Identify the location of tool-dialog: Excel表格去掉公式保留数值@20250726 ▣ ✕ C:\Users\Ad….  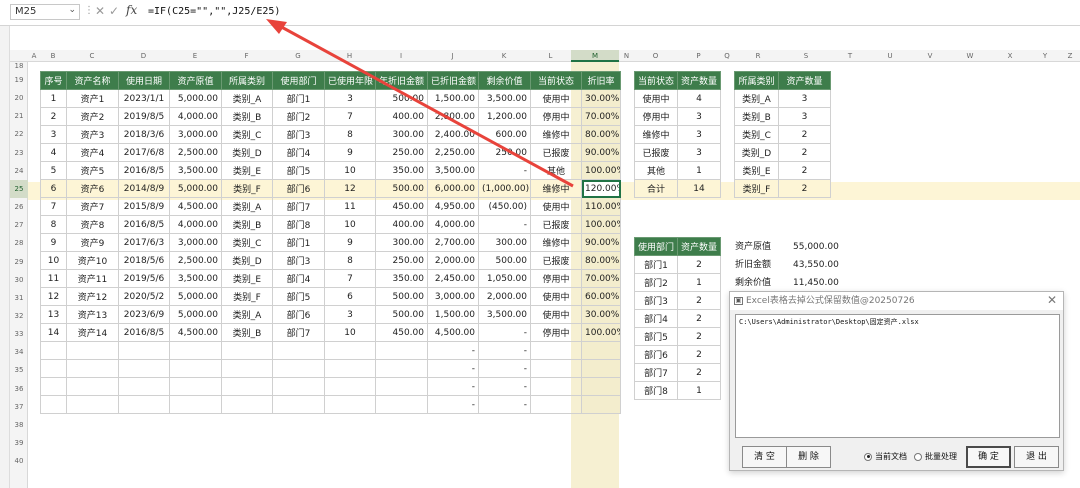
(896, 381).